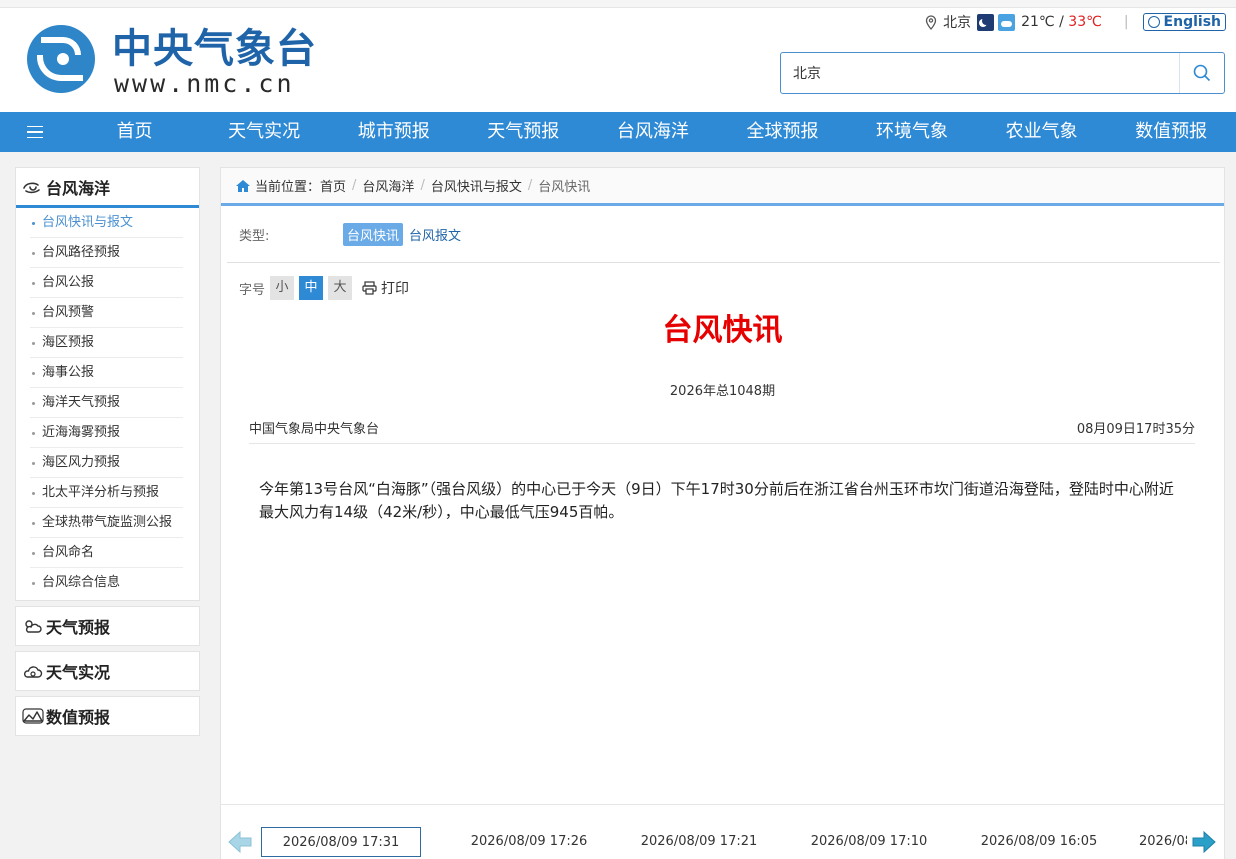  I want to click on logo-url: www.nmc.cn, so click(204, 84).